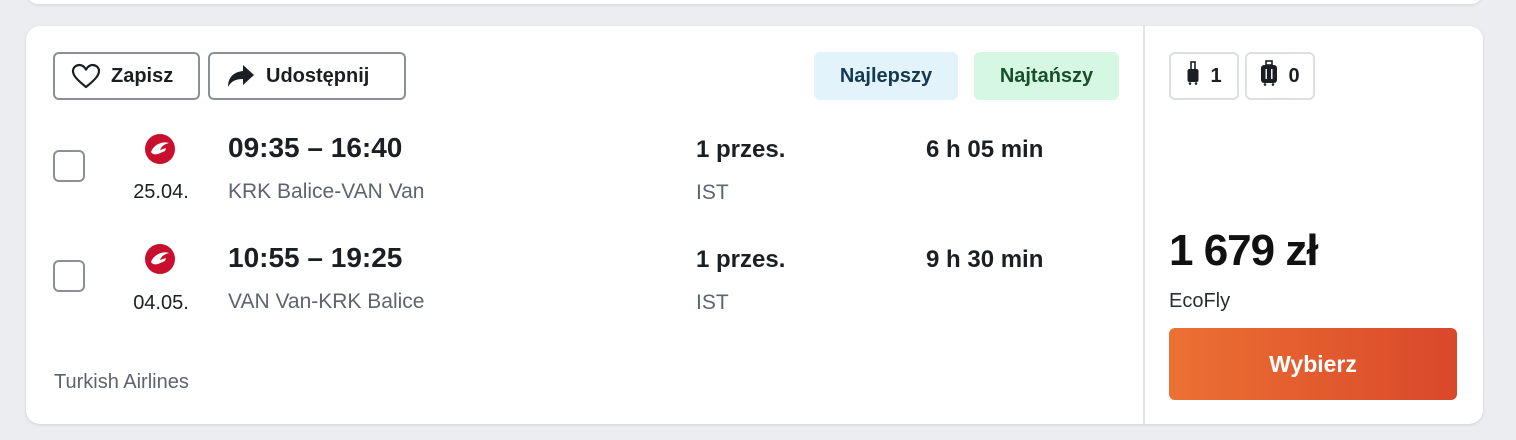 The height and width of the screenshot is (440, 1516). I want to click on checked-baggage-count: 0, so click(1294, 75).